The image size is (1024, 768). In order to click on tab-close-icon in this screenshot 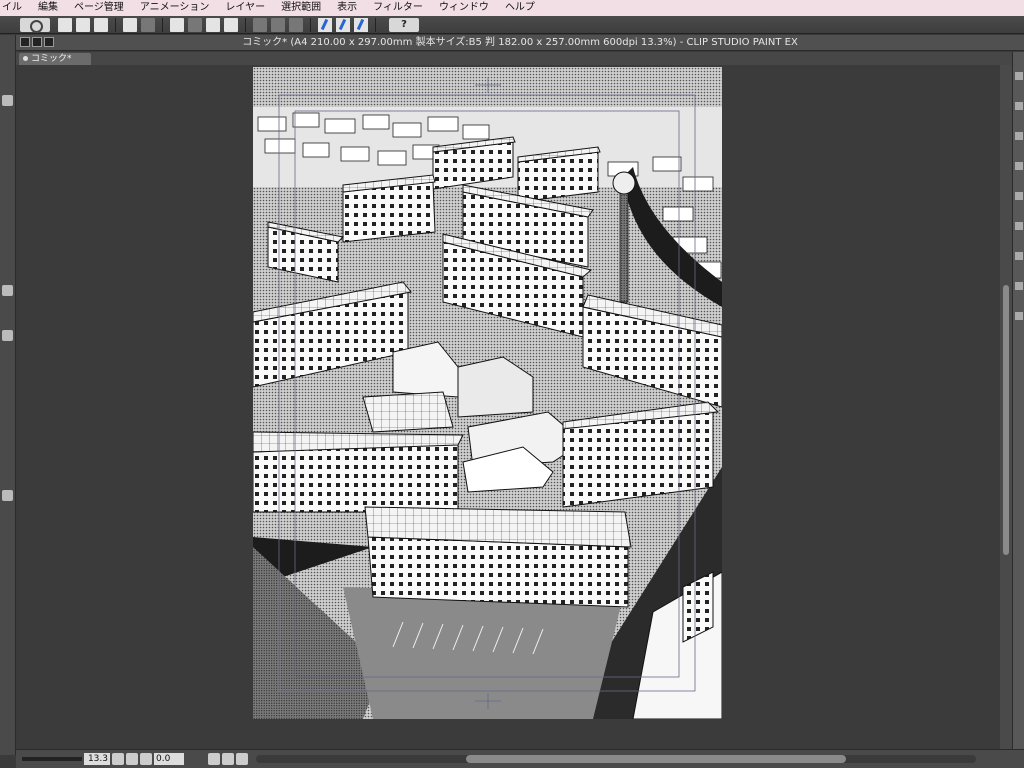, I will do `click(25, 58)`.